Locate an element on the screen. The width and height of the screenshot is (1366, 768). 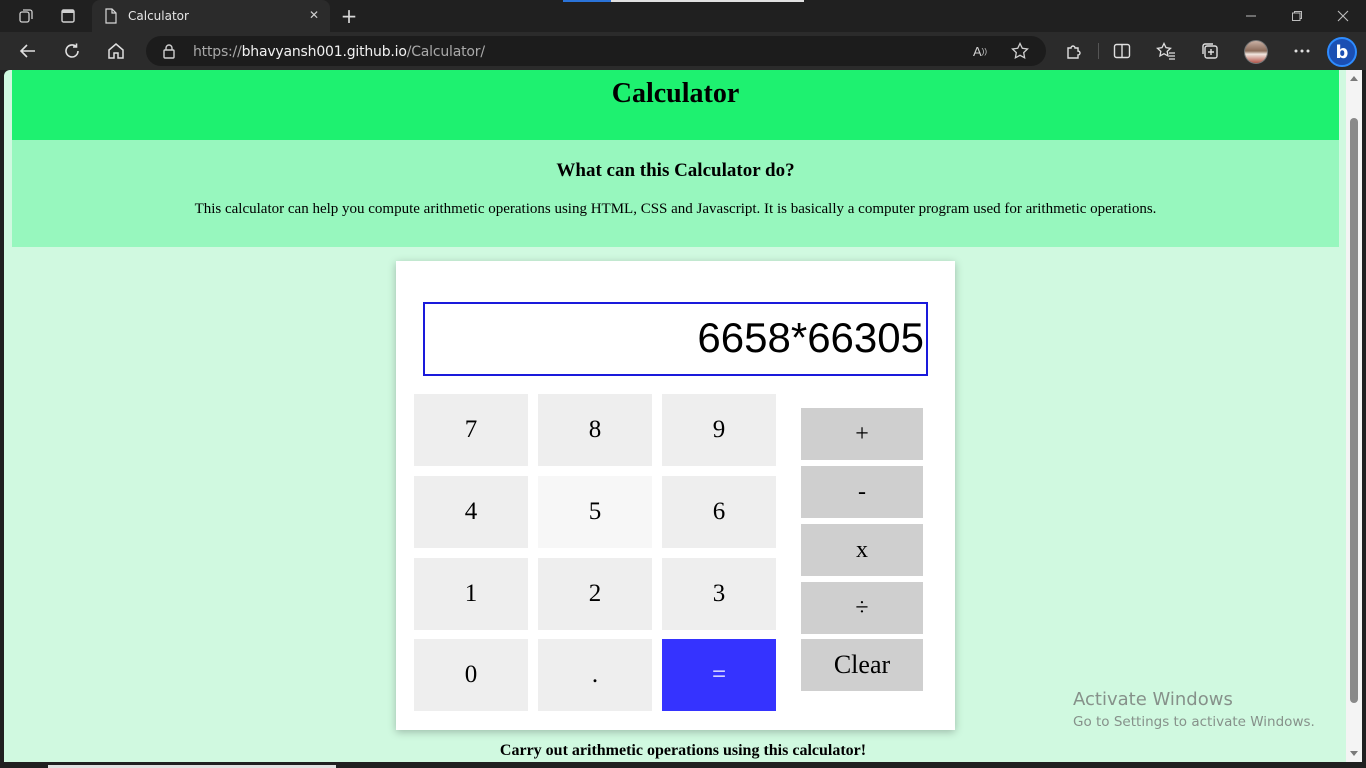
new-tab-button: + is located at coordinates (349, 16).